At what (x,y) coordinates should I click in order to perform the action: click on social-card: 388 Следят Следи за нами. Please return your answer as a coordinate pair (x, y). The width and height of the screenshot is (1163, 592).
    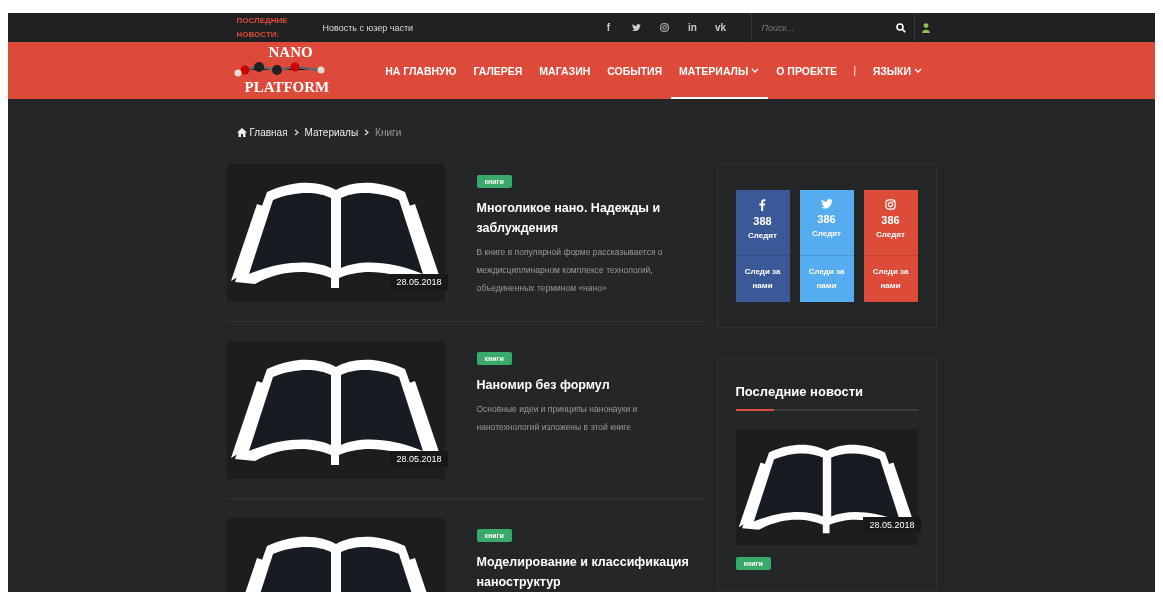
    Looking at the image, I should click on (762, 246).